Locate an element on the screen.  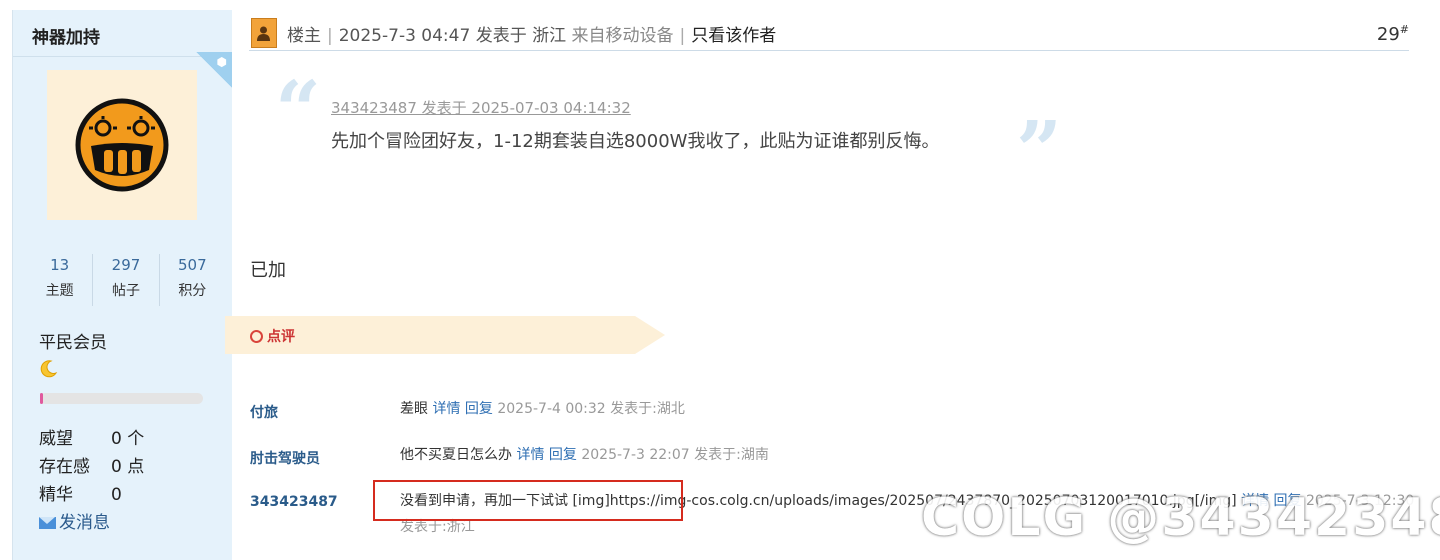
stat-value: 13 is located at coordinates (60, 265).